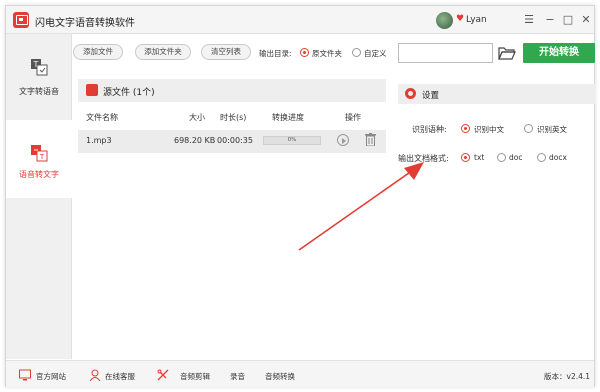 The height and width of the screenshot is (392, 600). I want to click on avatar-icon, so click(444, 20).